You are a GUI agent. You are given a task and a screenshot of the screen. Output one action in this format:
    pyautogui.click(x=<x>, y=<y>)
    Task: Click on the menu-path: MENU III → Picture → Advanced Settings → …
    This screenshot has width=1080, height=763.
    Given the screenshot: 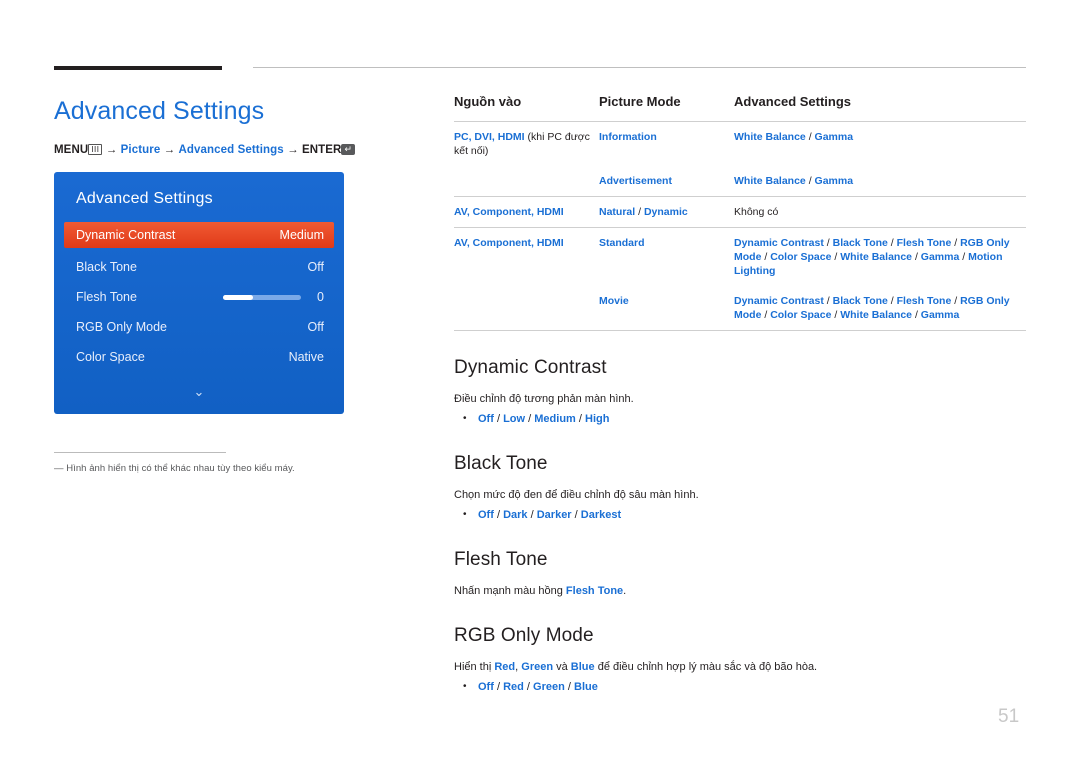 What is the action you would take?
    pyautogui.click(x=224, y=150)
    